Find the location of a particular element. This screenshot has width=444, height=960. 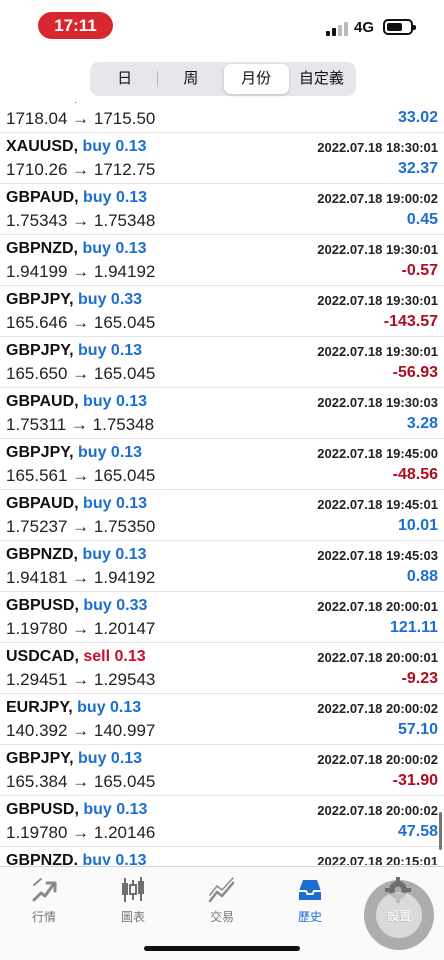

trade-datetime: 2022.07.18 19:45:03 is located at coordinates (377, 555).